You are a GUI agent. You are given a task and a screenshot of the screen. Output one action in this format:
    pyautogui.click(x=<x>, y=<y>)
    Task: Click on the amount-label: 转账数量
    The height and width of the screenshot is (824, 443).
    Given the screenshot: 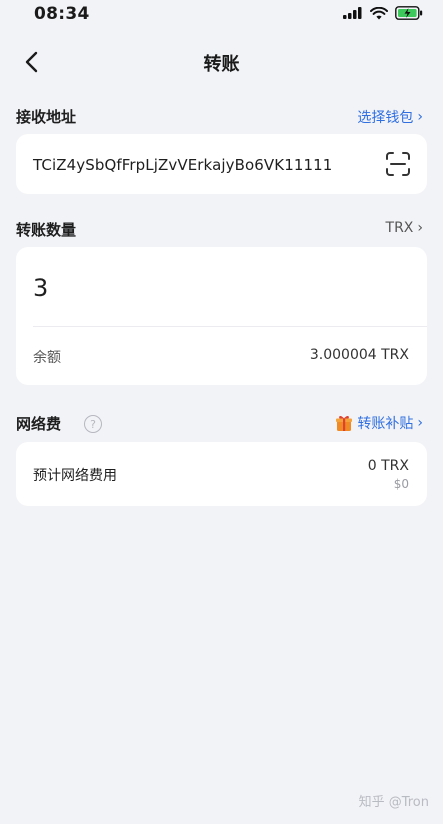 What is the action you would take?
    pyautogui.click(x=46, y=230)
    